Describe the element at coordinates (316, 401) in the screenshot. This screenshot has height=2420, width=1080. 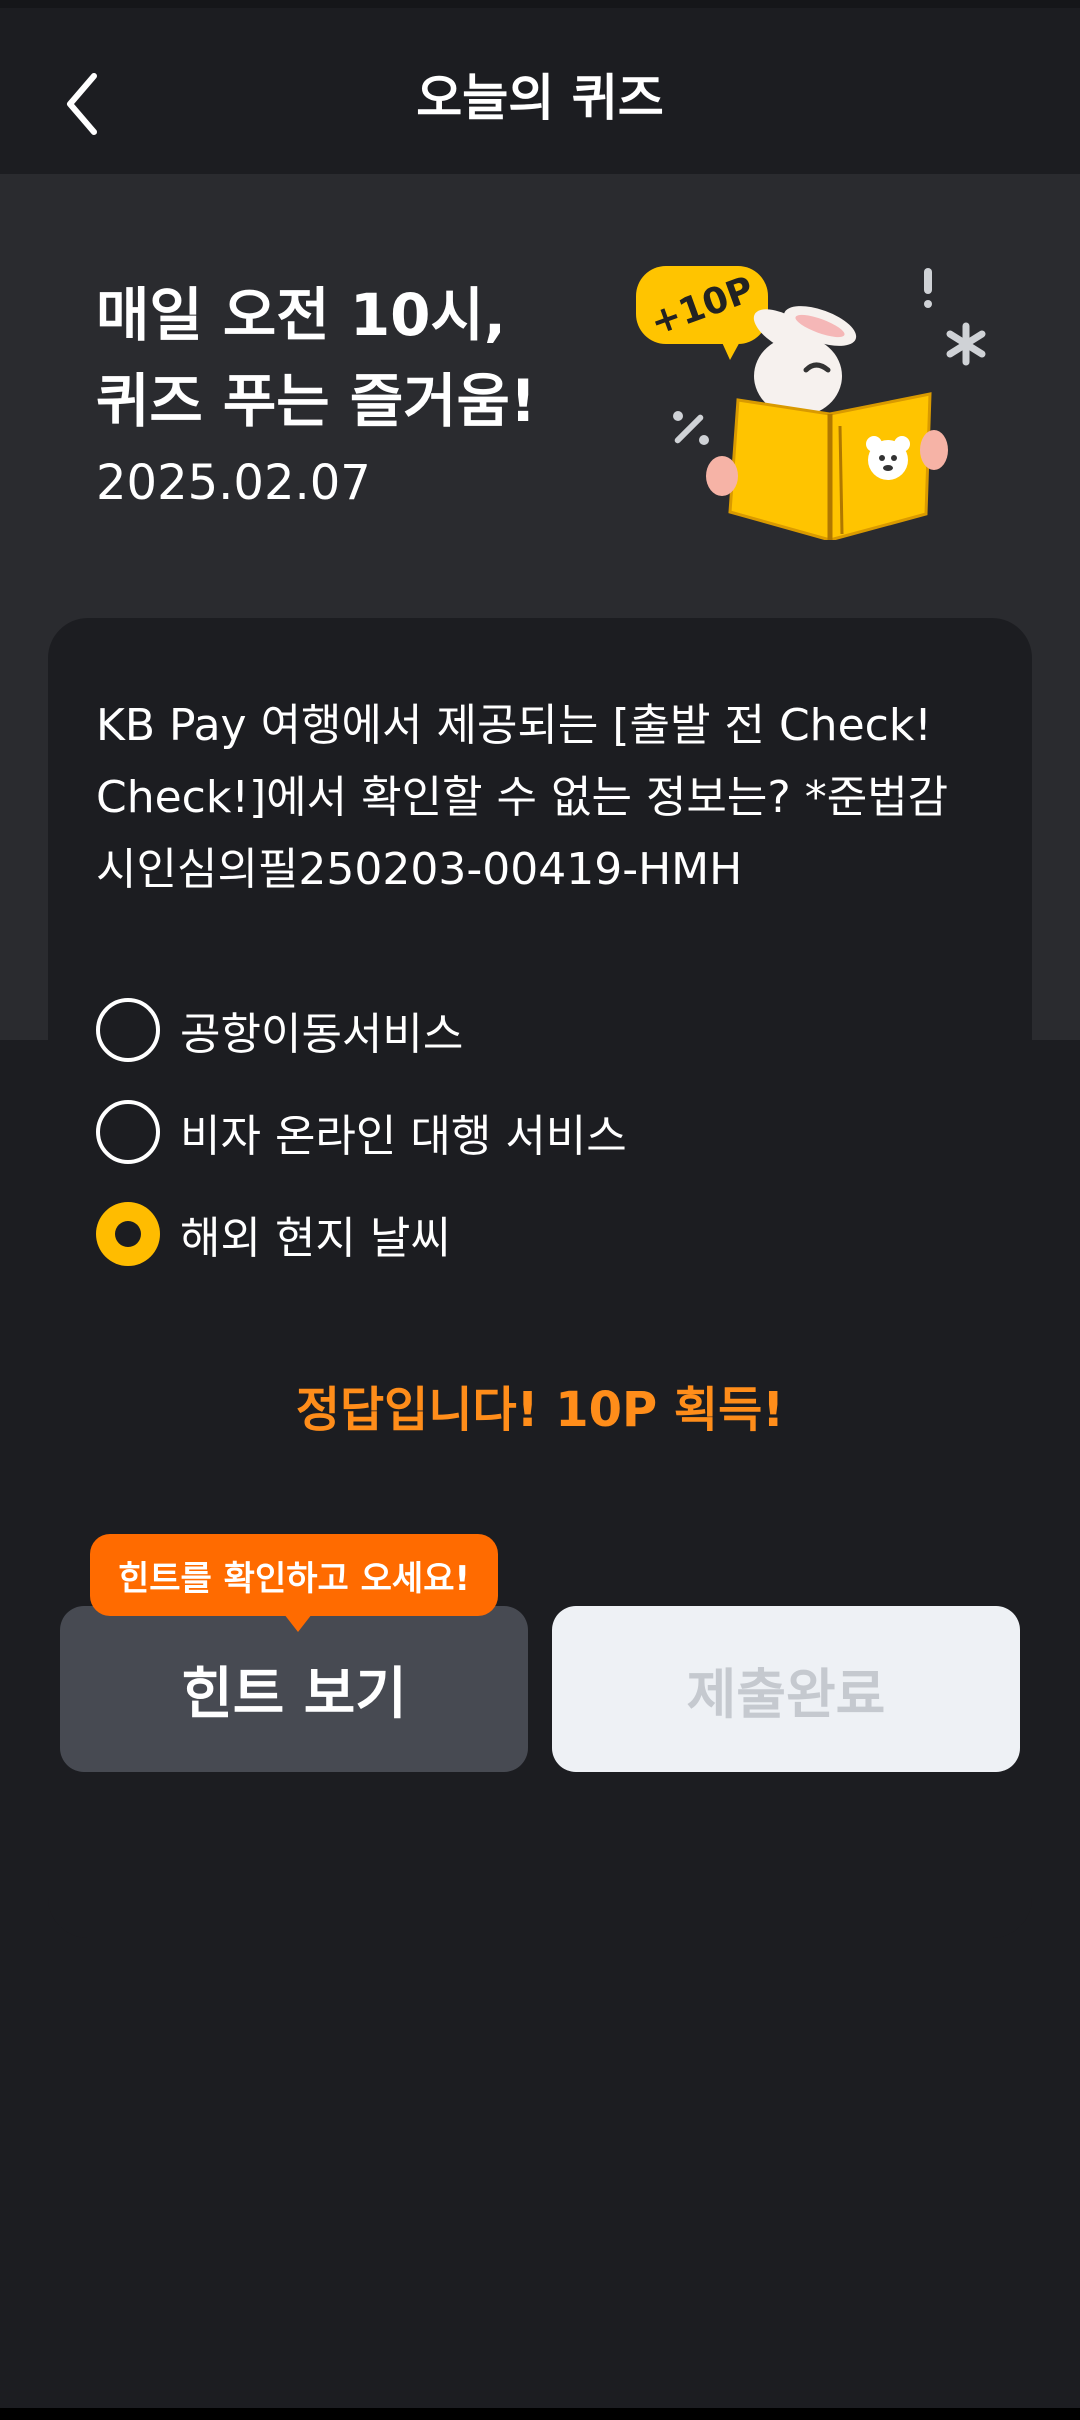
I see `hero-title-line2: 퀴즈 푸는 즐거움!` at that location.